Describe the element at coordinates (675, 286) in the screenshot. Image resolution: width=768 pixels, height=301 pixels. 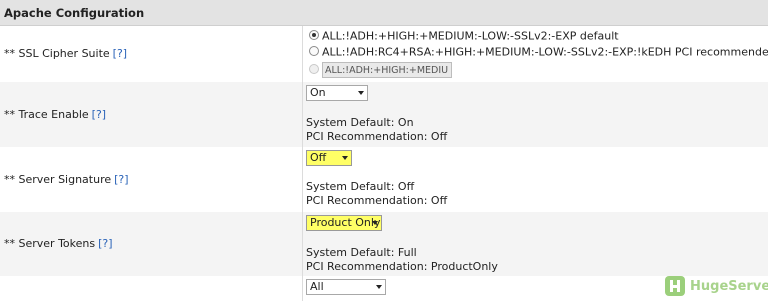
I see `hugeserver-logo-icon` at that location.